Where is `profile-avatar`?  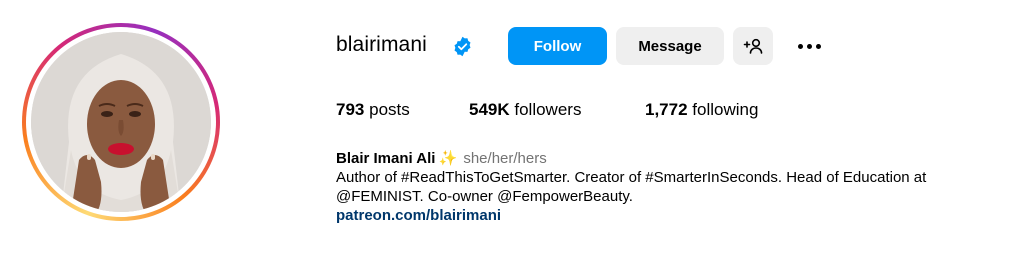 profile-avatar is located at coordinates (121, 122).